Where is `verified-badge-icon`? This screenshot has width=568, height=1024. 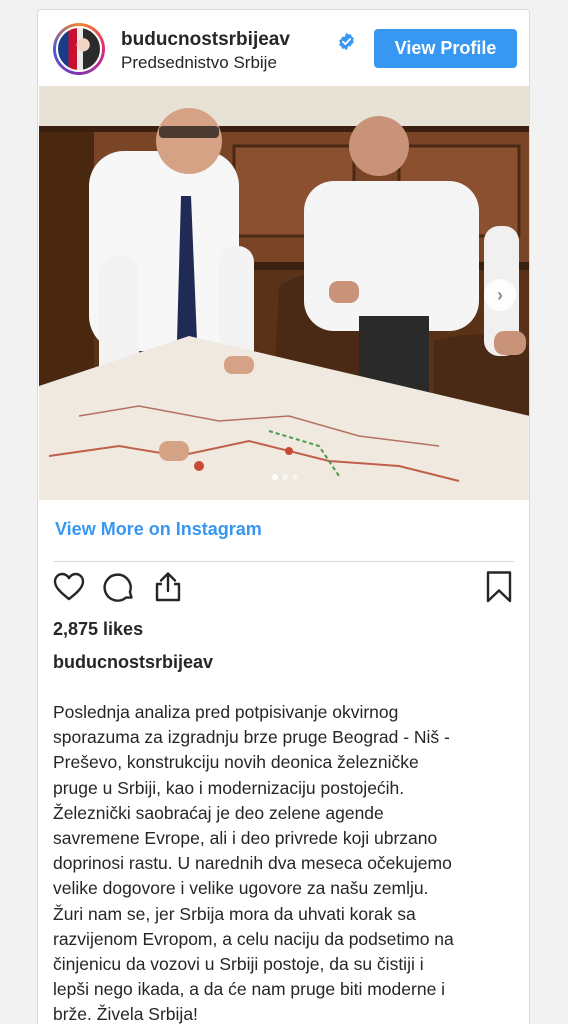 verified-badge-icon is located at coordinates (346, 41).